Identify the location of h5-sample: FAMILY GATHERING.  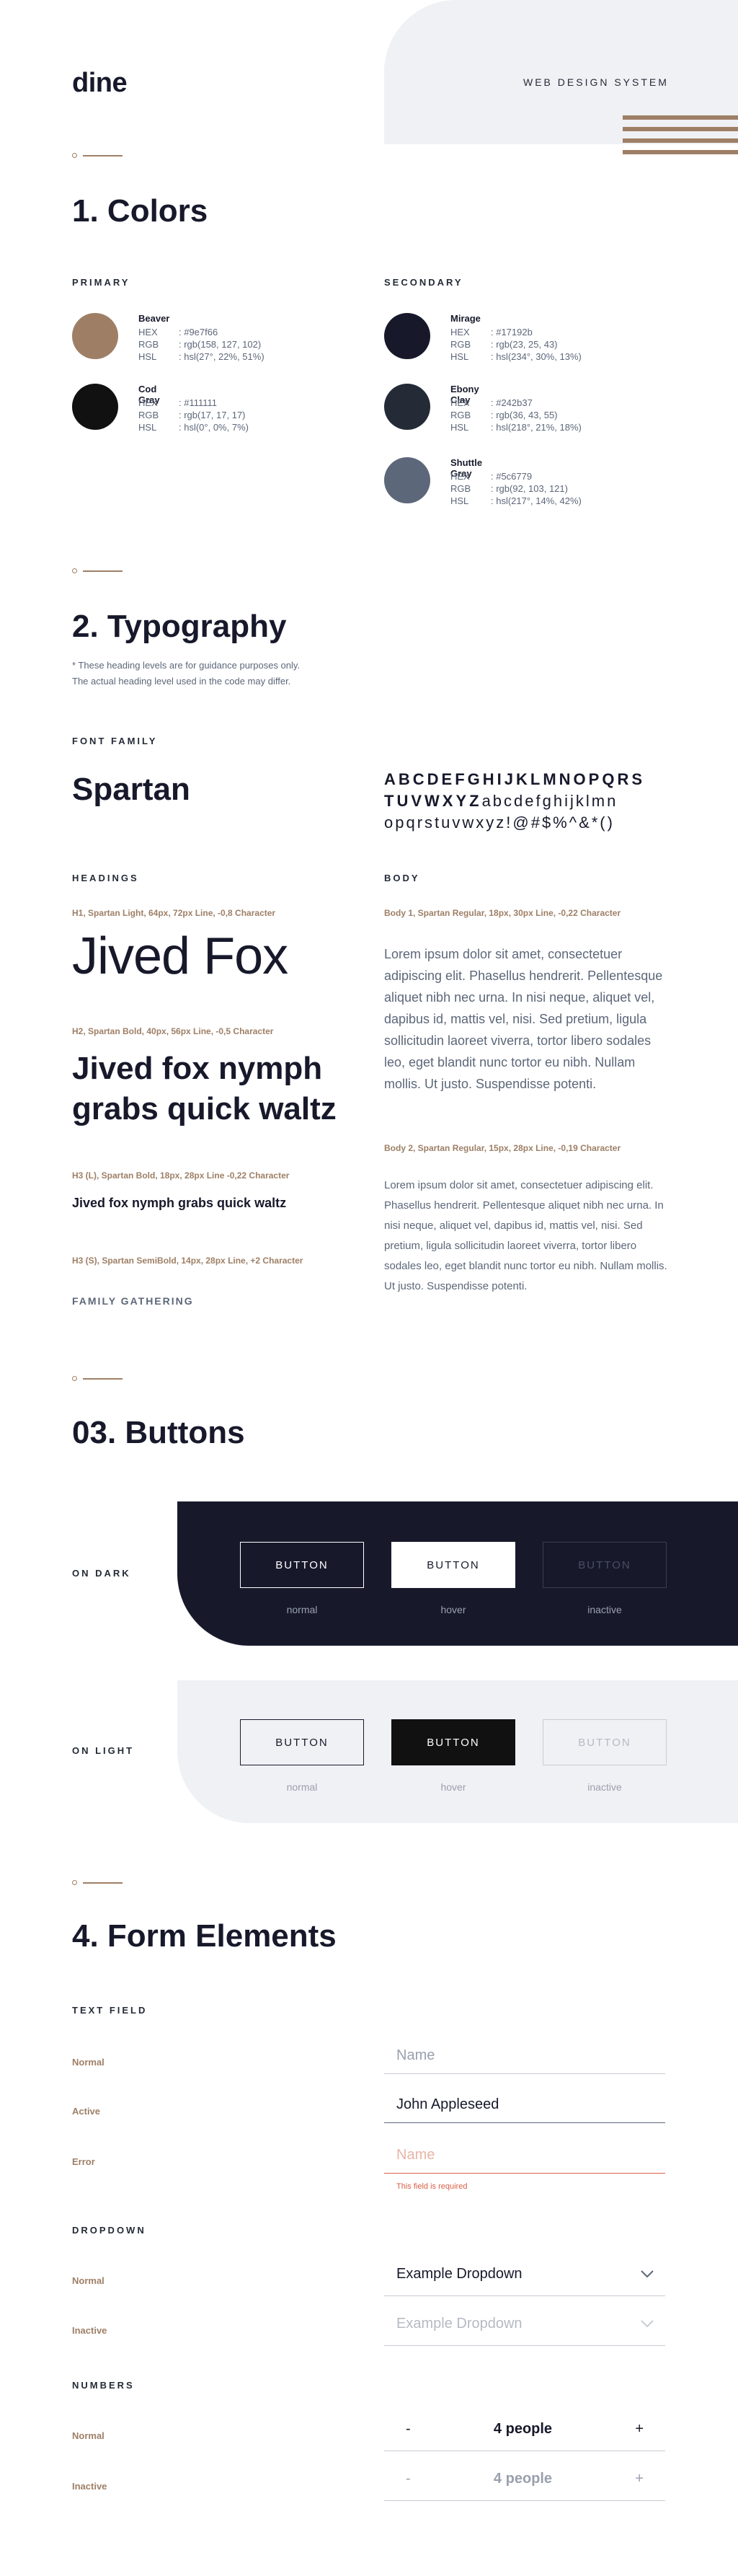
(133, 1301).